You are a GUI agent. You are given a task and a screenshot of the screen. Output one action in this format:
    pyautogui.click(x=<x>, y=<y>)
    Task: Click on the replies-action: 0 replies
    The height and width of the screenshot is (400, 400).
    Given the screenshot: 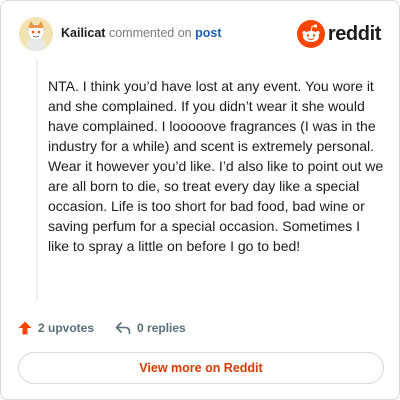 What is the action you would take?
    pyautogui.click(x=150, y=328)
    